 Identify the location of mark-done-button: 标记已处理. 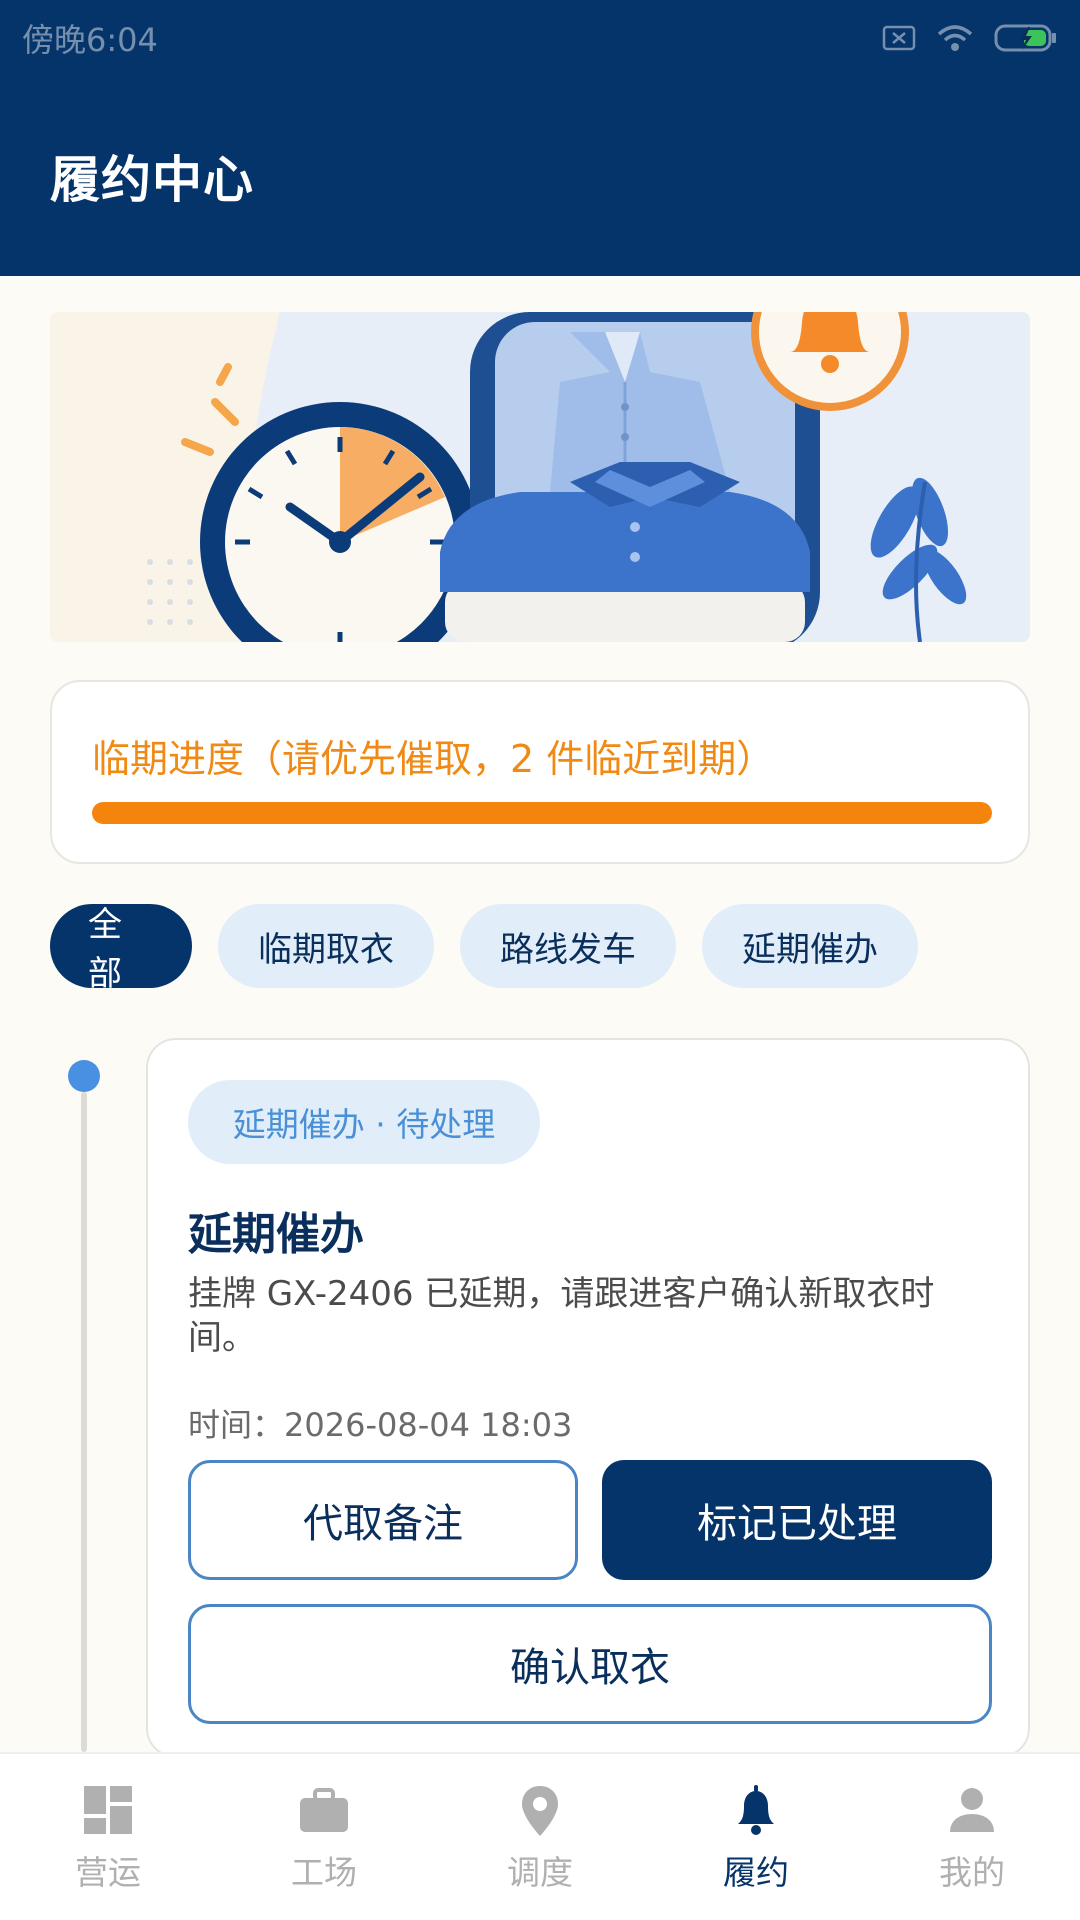
(797, 1520).